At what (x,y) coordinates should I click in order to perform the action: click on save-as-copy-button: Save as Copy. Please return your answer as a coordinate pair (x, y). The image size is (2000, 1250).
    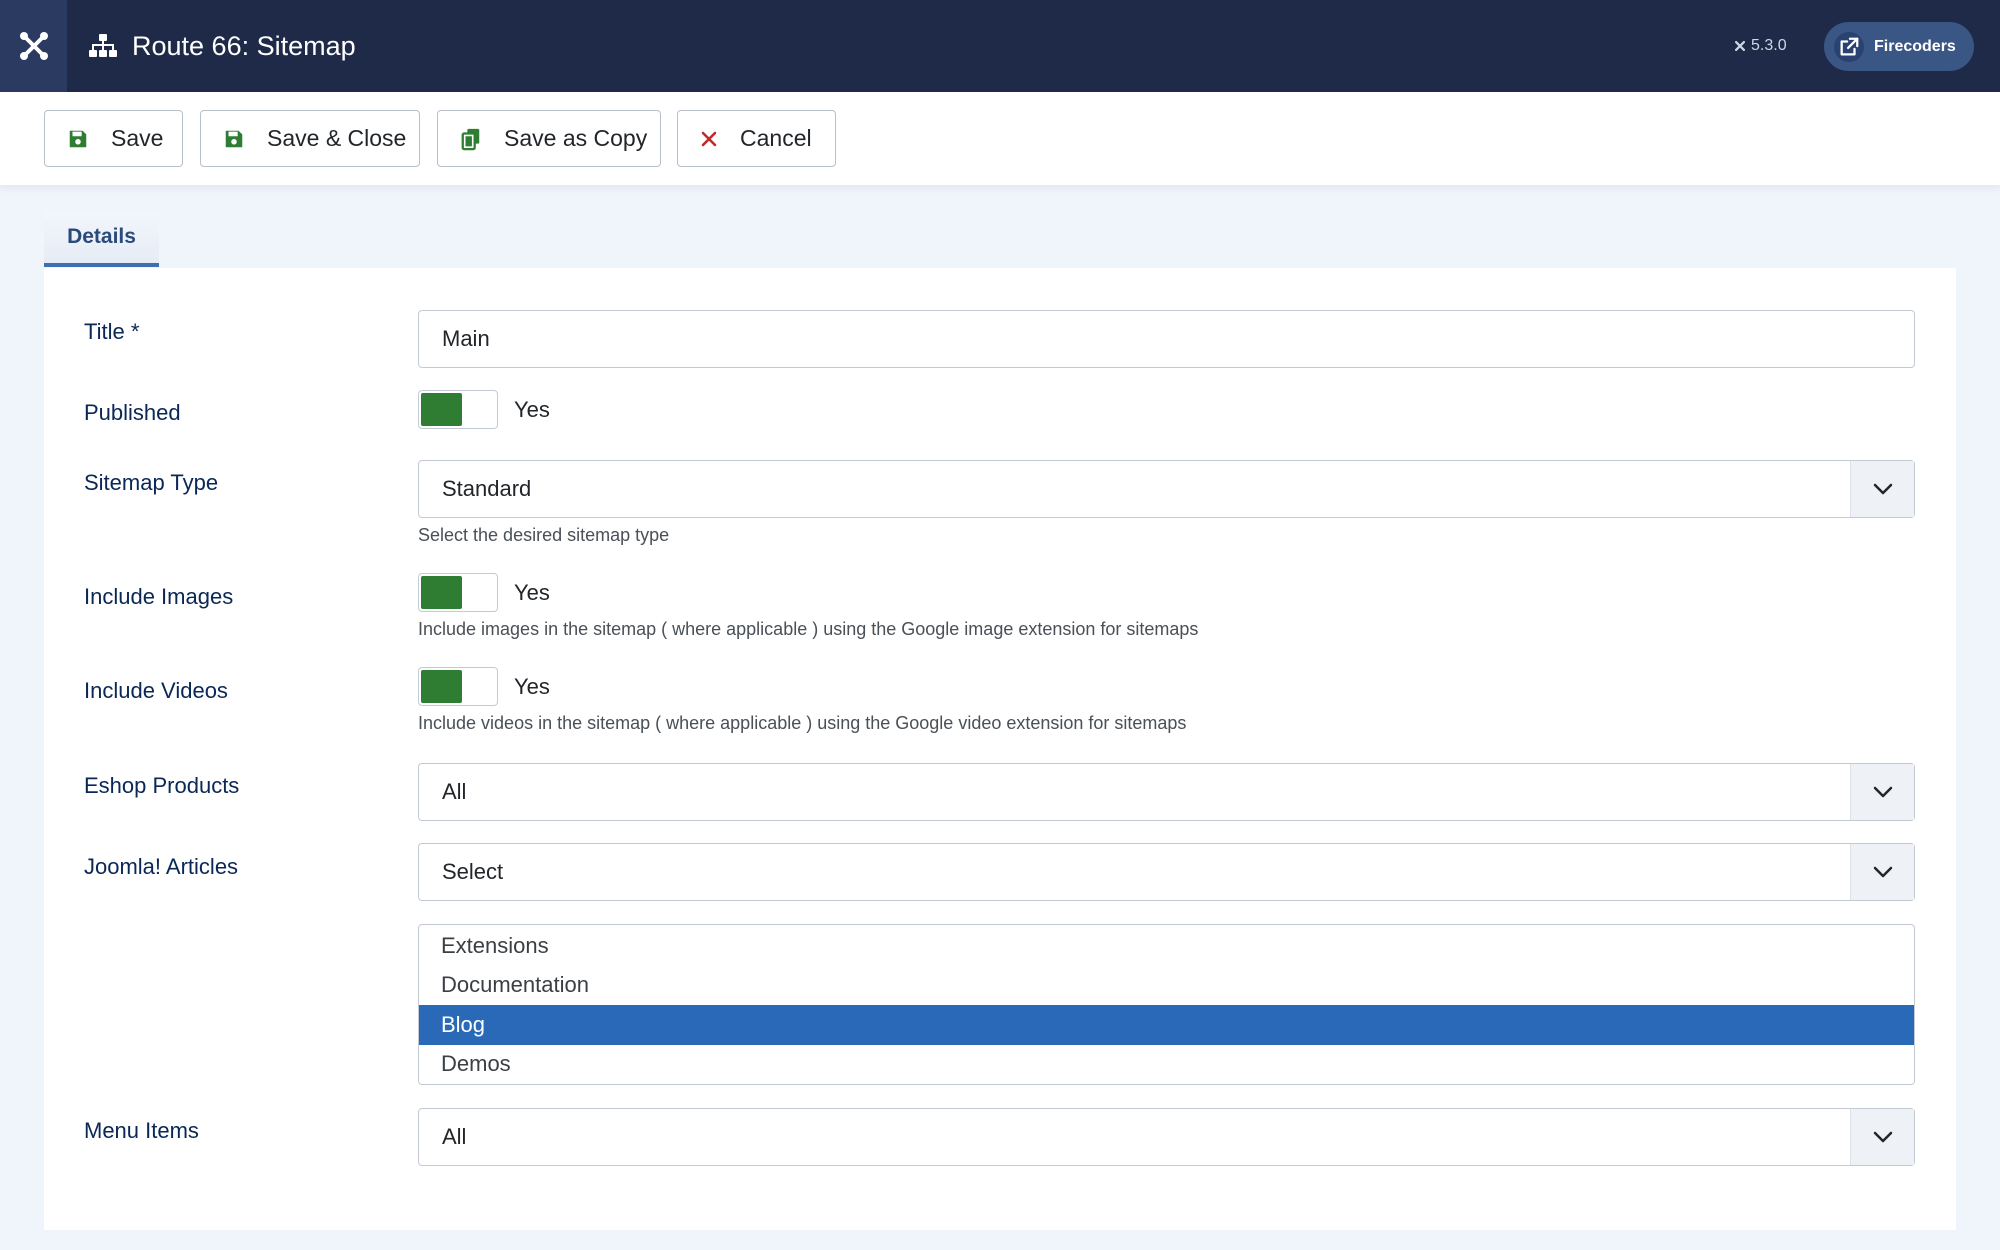
    Looking at the image, I should click on (549, 138).